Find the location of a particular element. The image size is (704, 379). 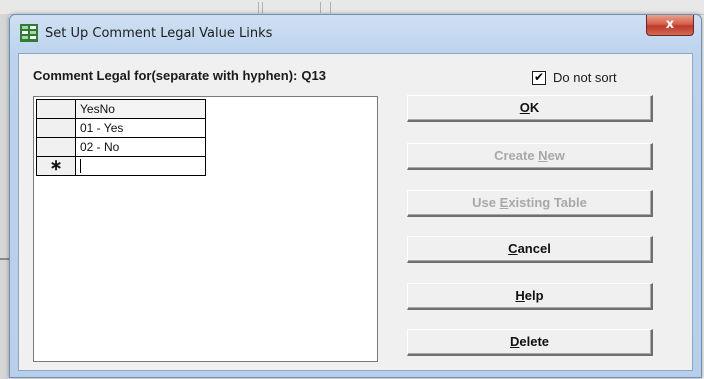

create-new-label-pre: Create is located at coordinates (516, 155).